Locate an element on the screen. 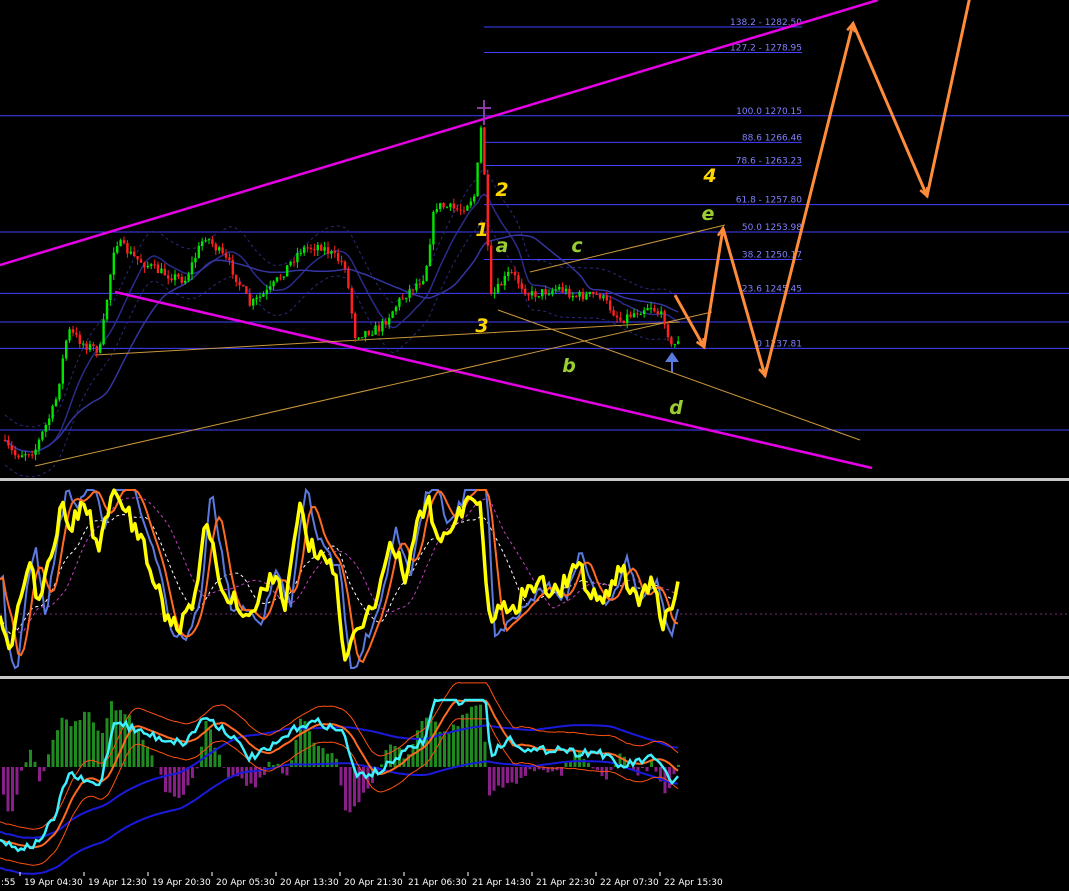  histogram-pane is located at coordinates (340, 778).